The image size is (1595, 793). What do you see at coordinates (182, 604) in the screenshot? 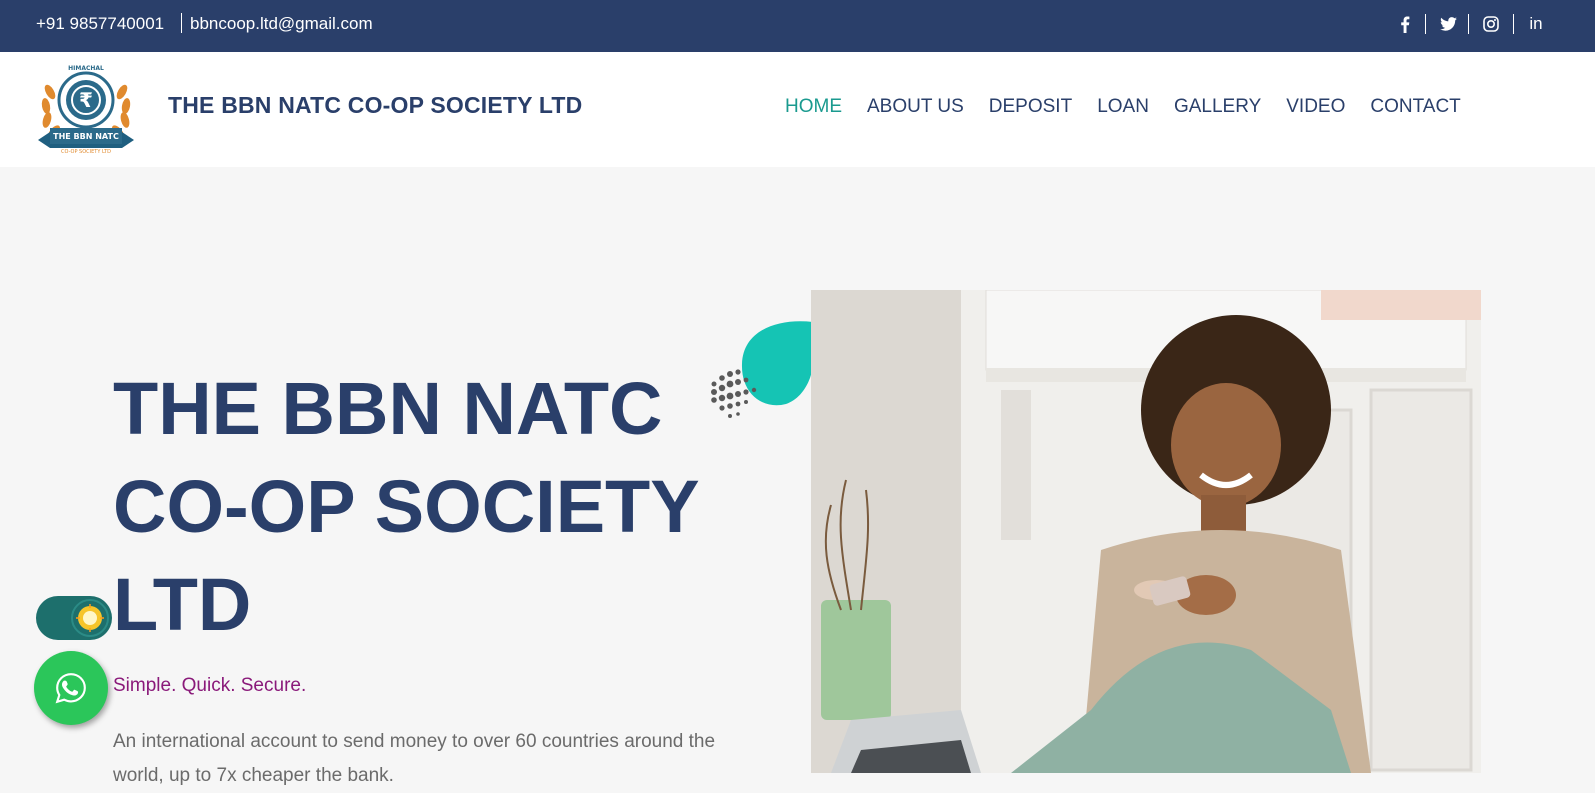
I see `hero-title-line: LTD` at bounding box center [182, 604].